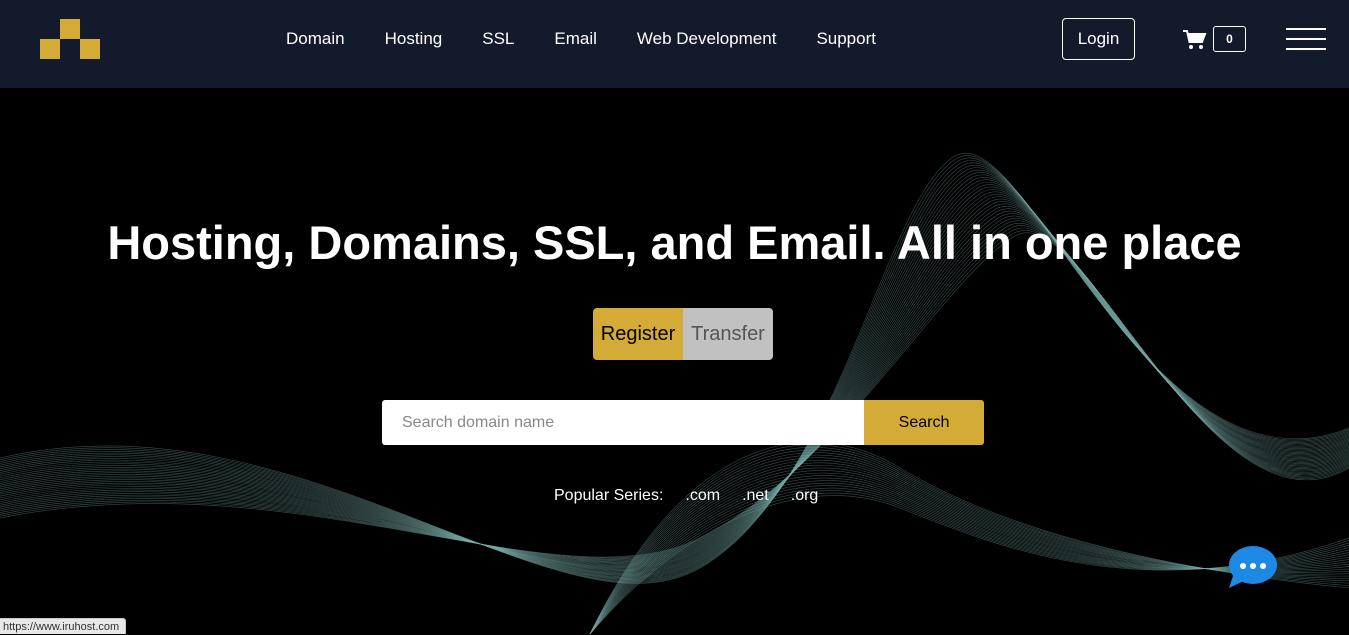 This screenshot has height=635, width=1349. Describe the element at coordinates (63, 626) in the screenshot. I see `status-bar-url: https://www.iruhost.com` at that location.